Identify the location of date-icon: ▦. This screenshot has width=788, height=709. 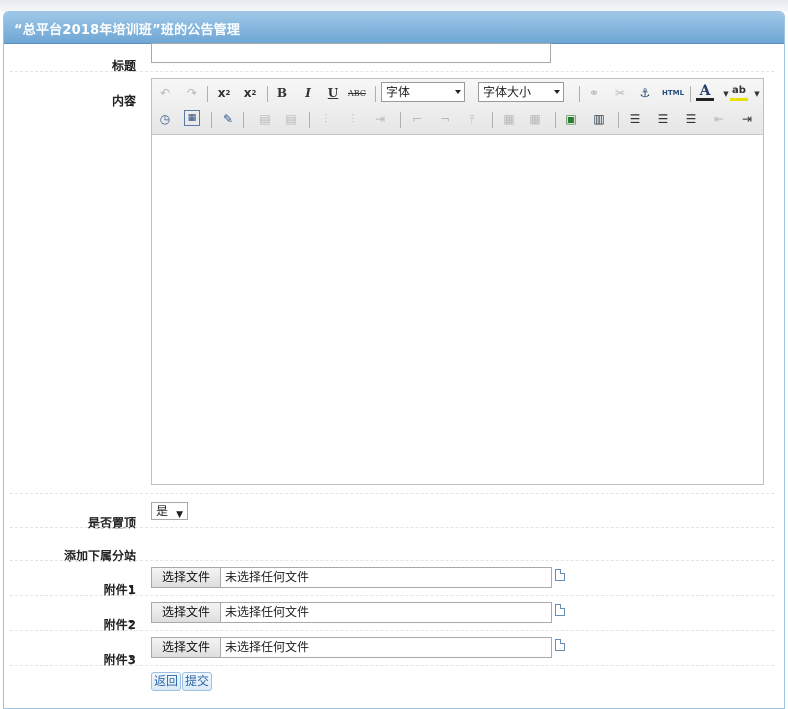
(192, 118).